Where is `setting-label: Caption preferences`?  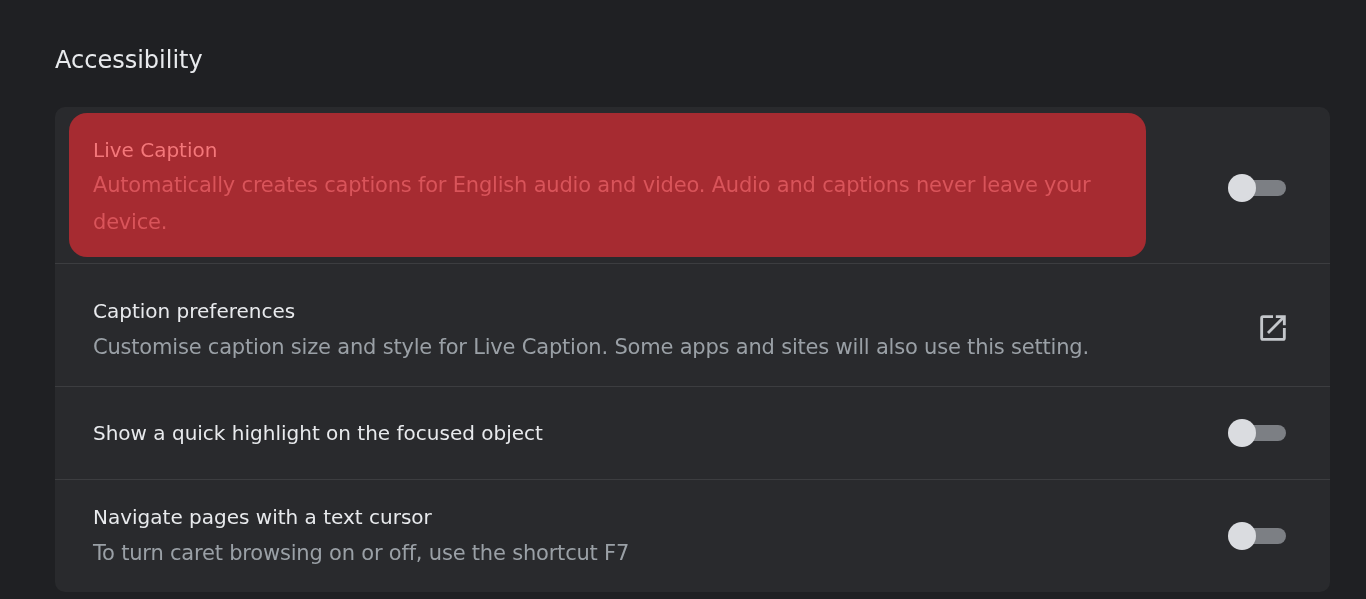 setting-label: Caption preferences is located at coordinates (195, 311).